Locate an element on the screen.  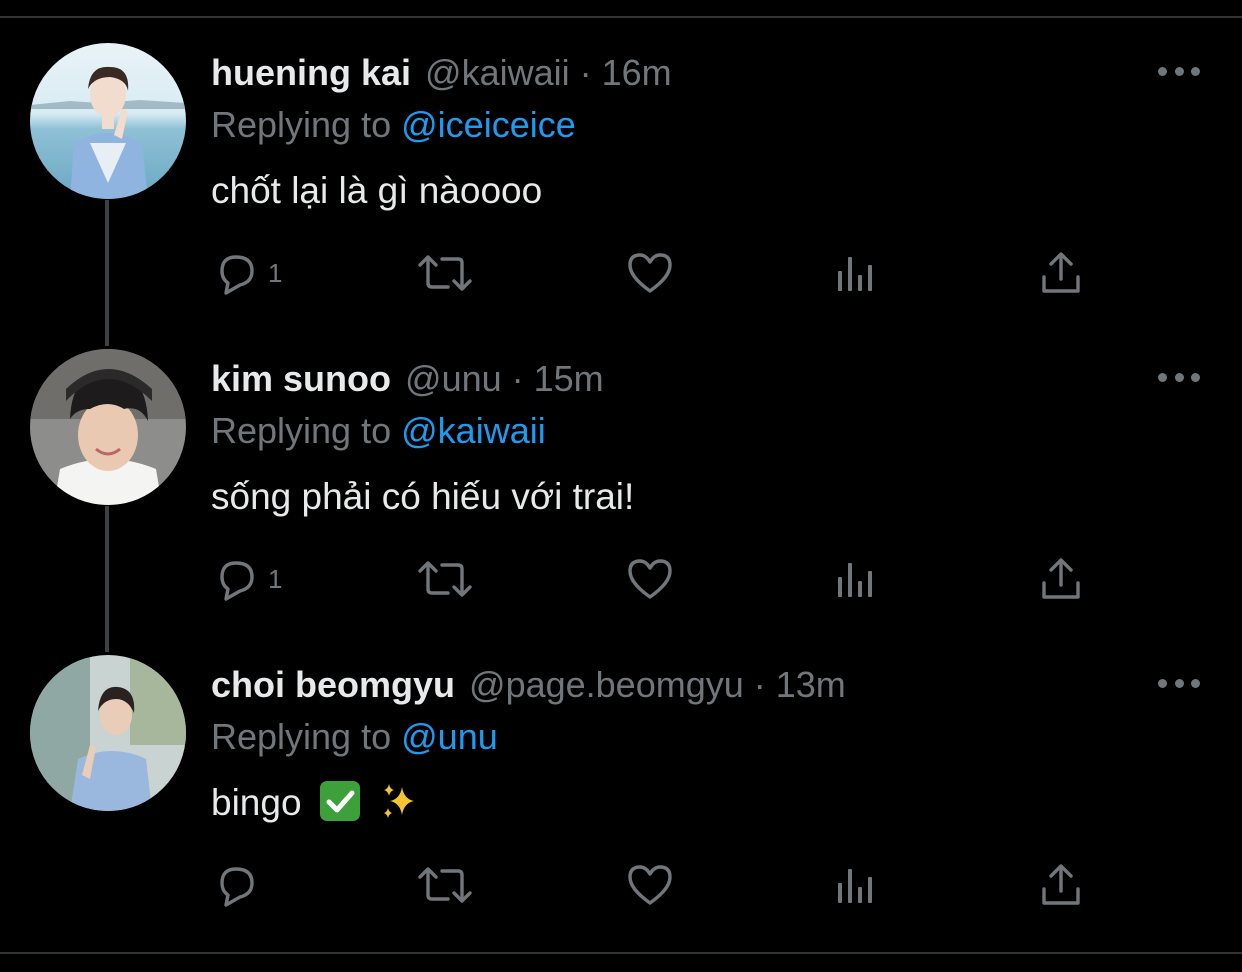
timestamp: 16m is located at coordinates (637, 73).